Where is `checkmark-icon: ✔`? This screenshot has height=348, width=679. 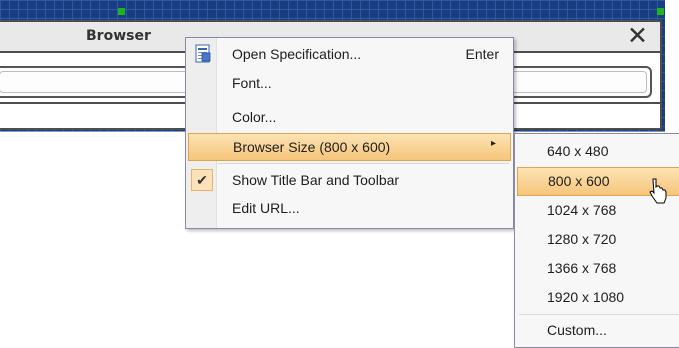 checkmark-icon: ✔ is located at coordinates (202, 180).